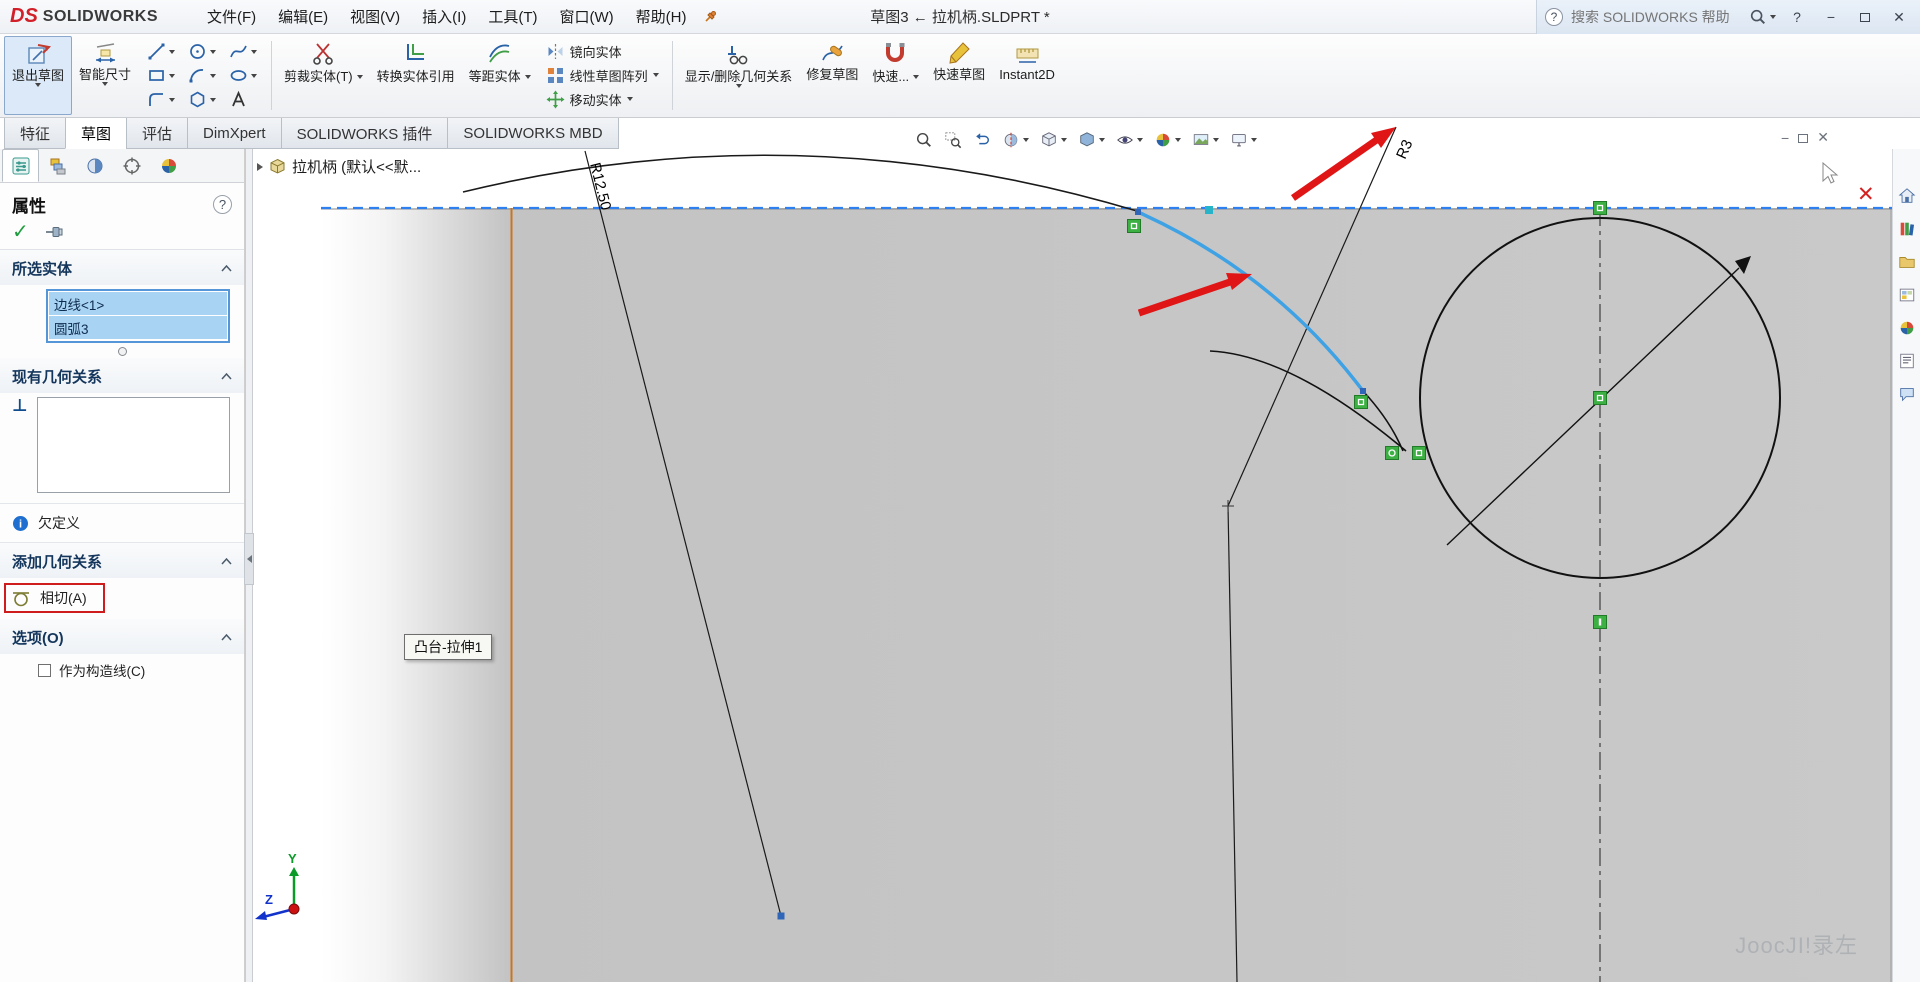 The width and height of the screenshot is (1920, 982). What do you see at coordinates (1243, 140) in the screenshot?
I see `view-settings-button` at bounding box center [1243, 140].